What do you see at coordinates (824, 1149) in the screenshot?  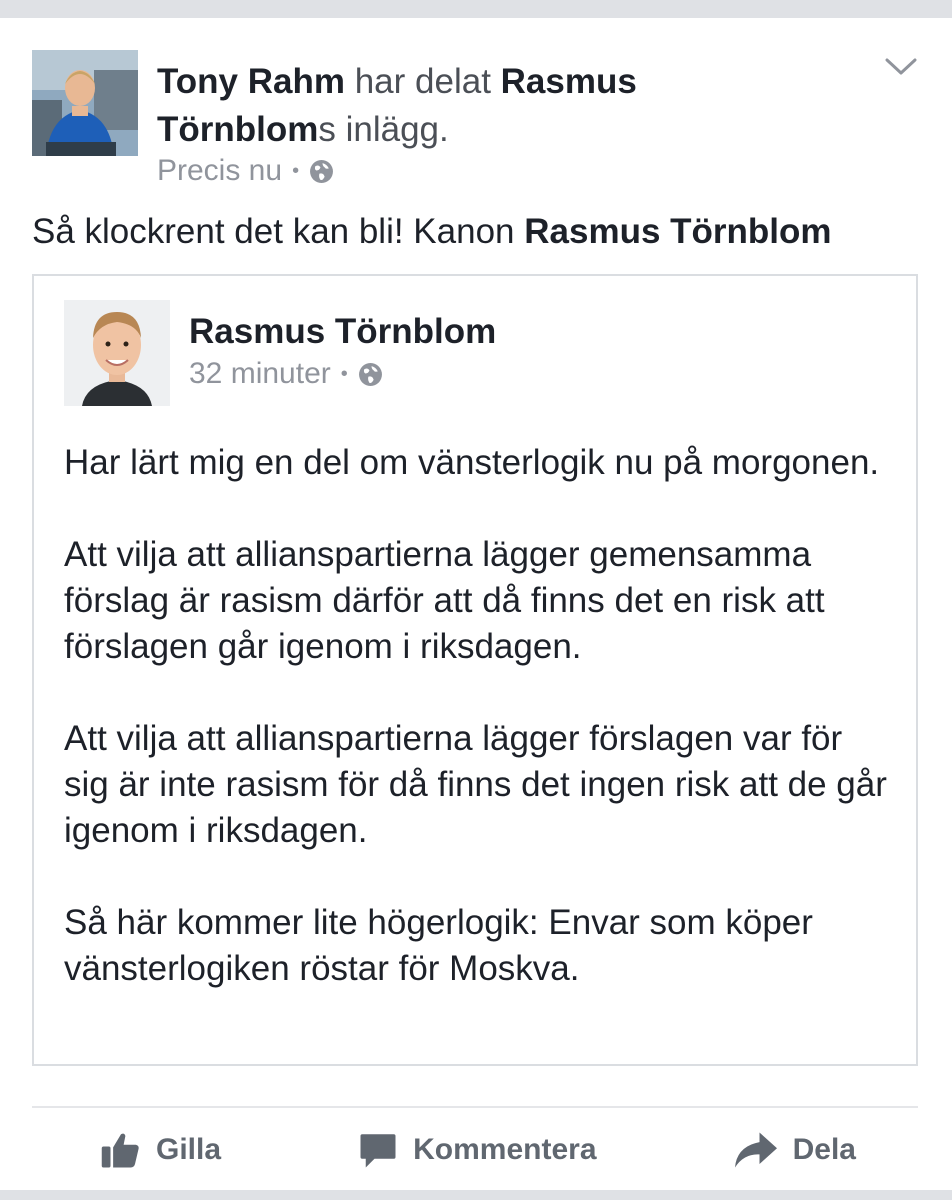 I see `share-label: Dela` at bounding box center [824, 1149].